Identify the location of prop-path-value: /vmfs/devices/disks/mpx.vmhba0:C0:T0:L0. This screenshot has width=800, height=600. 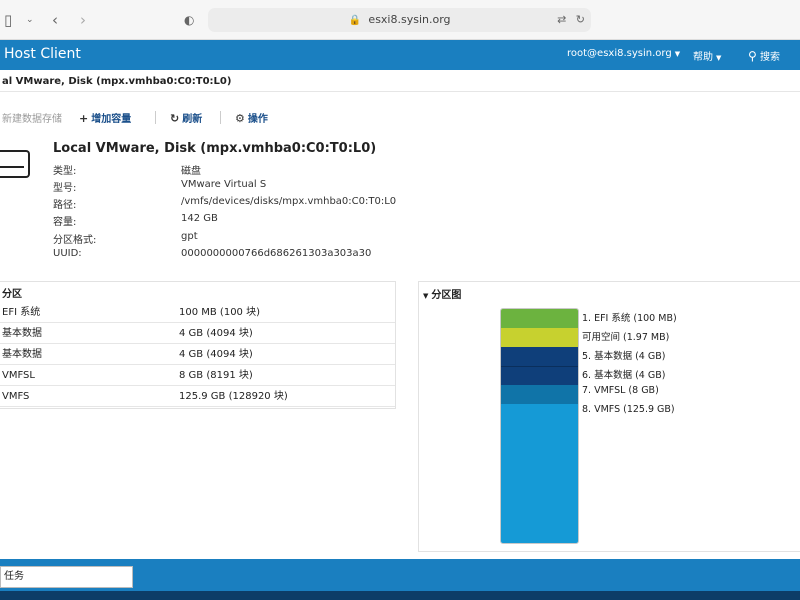
(289, 201).